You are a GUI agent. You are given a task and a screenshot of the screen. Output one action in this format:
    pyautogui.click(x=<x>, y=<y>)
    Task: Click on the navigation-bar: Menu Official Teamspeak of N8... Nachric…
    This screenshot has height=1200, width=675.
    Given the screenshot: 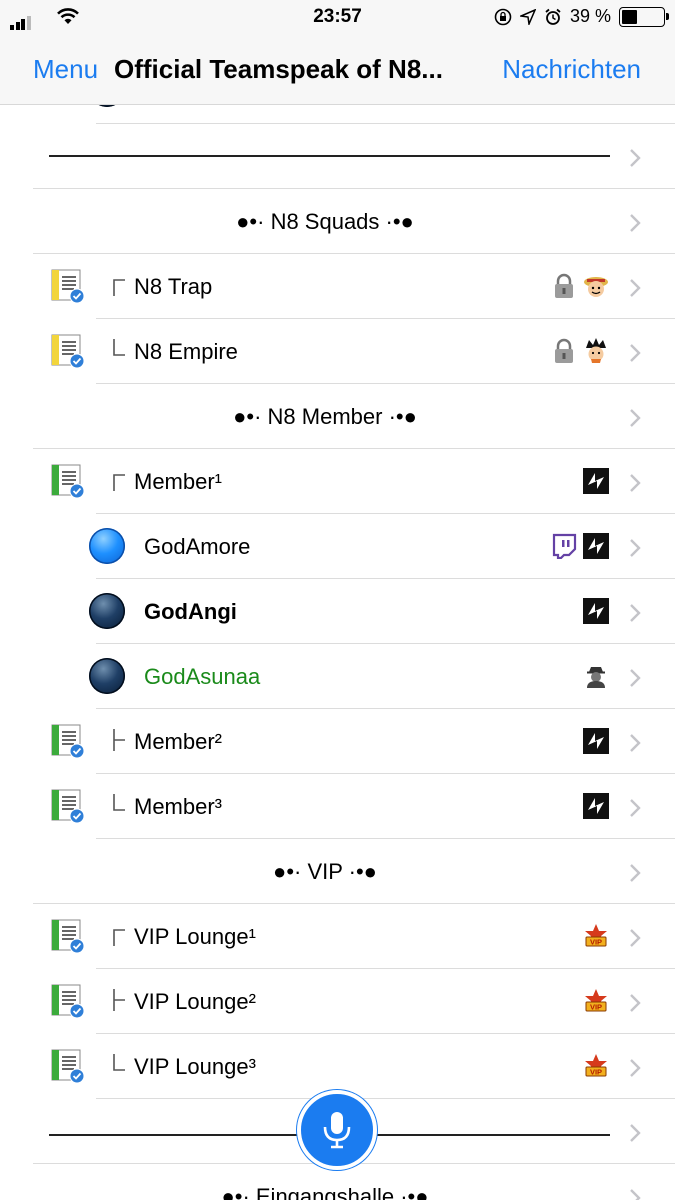 What is the action you would take?
    pyautogui.click(x=337, y=69)
    